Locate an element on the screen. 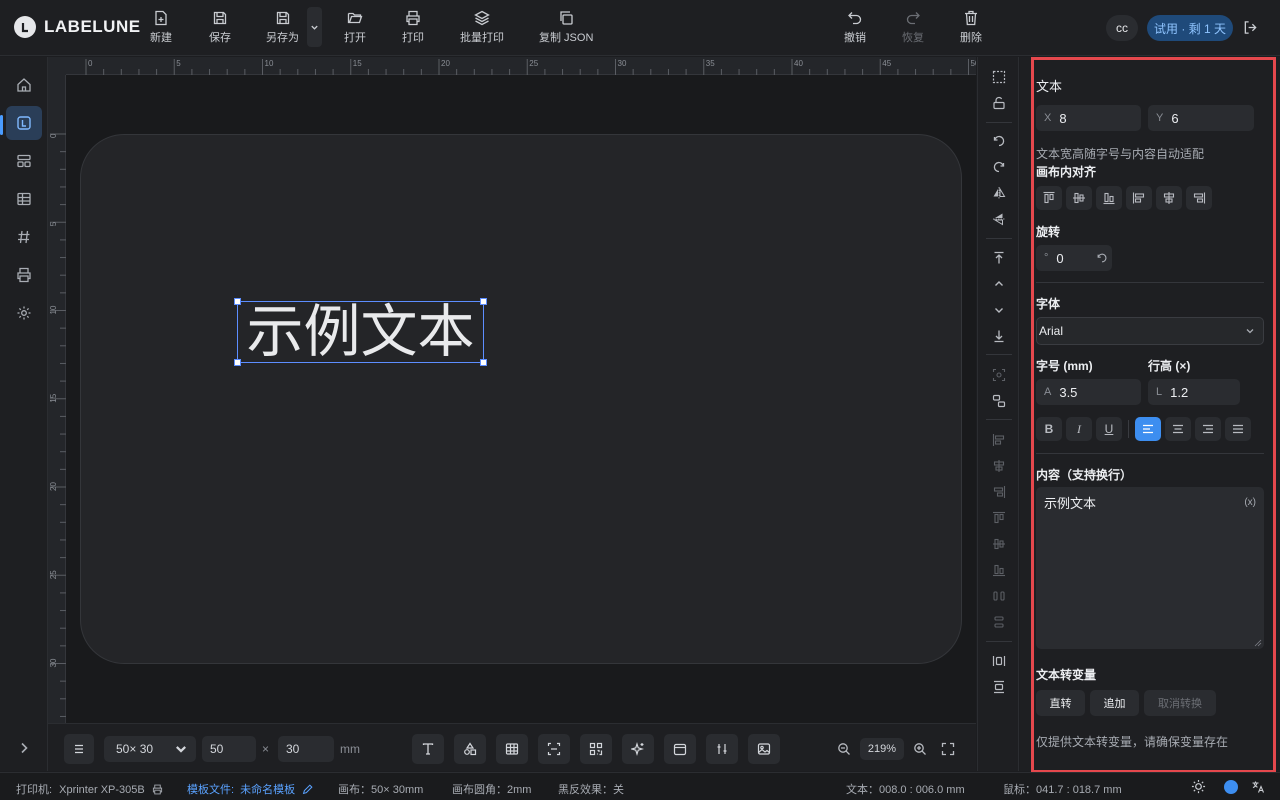 The image size is (1280, 800). size-preset-select: 50× 30 is located at coordinates (150, 749).